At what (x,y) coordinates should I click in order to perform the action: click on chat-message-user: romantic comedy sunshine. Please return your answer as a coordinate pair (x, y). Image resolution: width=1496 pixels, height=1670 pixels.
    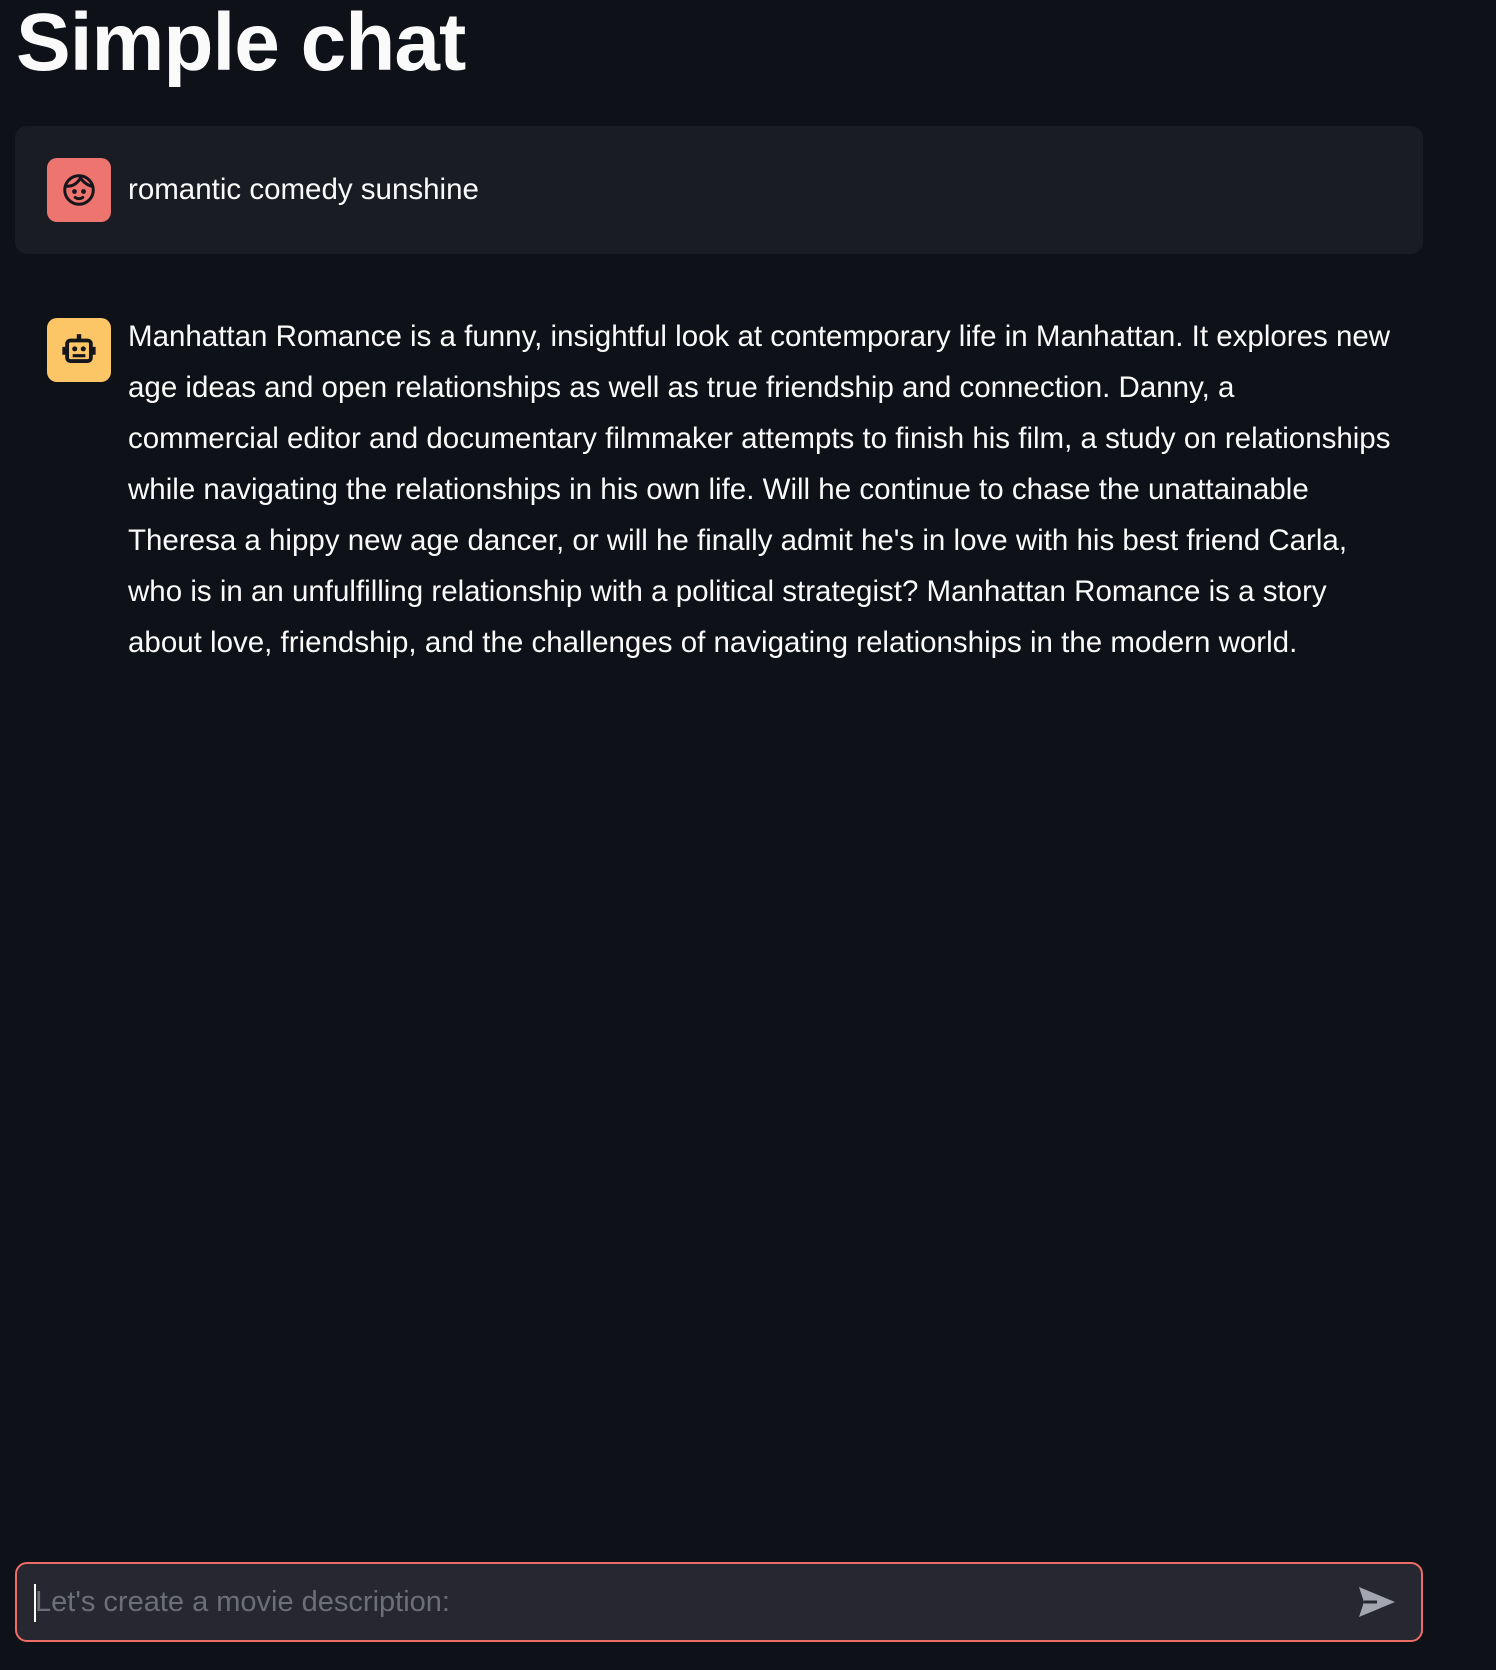
    Looking at the image, I should click on (719, 190).